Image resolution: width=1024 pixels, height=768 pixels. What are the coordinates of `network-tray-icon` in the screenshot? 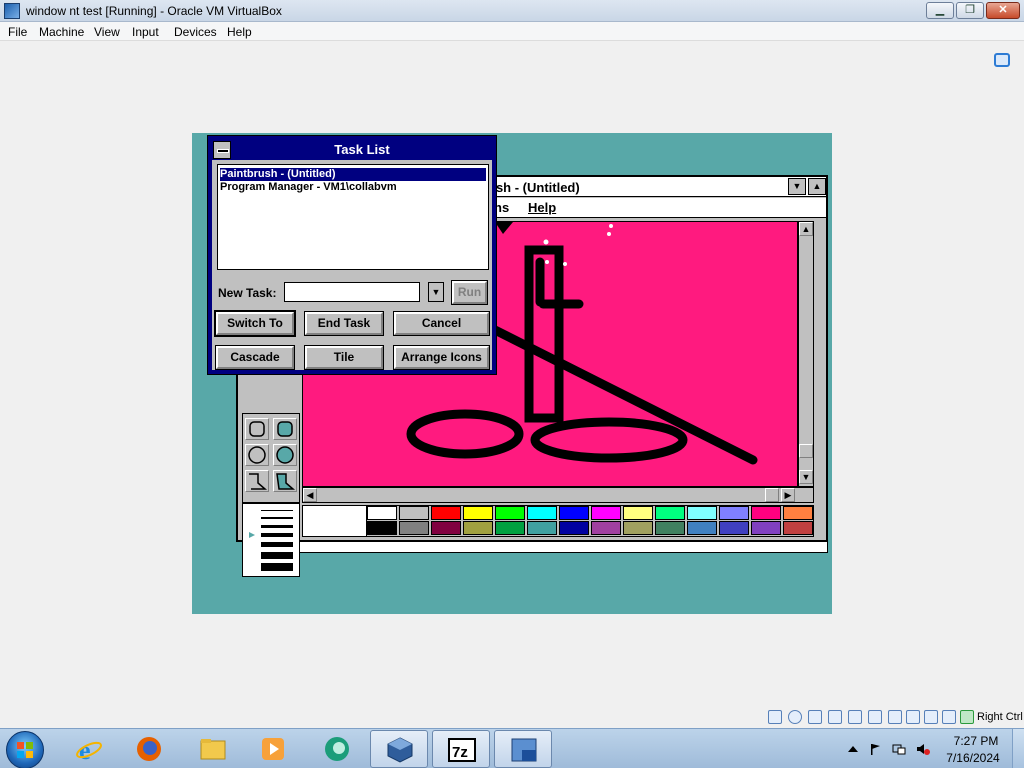 It's located at (899, 749).